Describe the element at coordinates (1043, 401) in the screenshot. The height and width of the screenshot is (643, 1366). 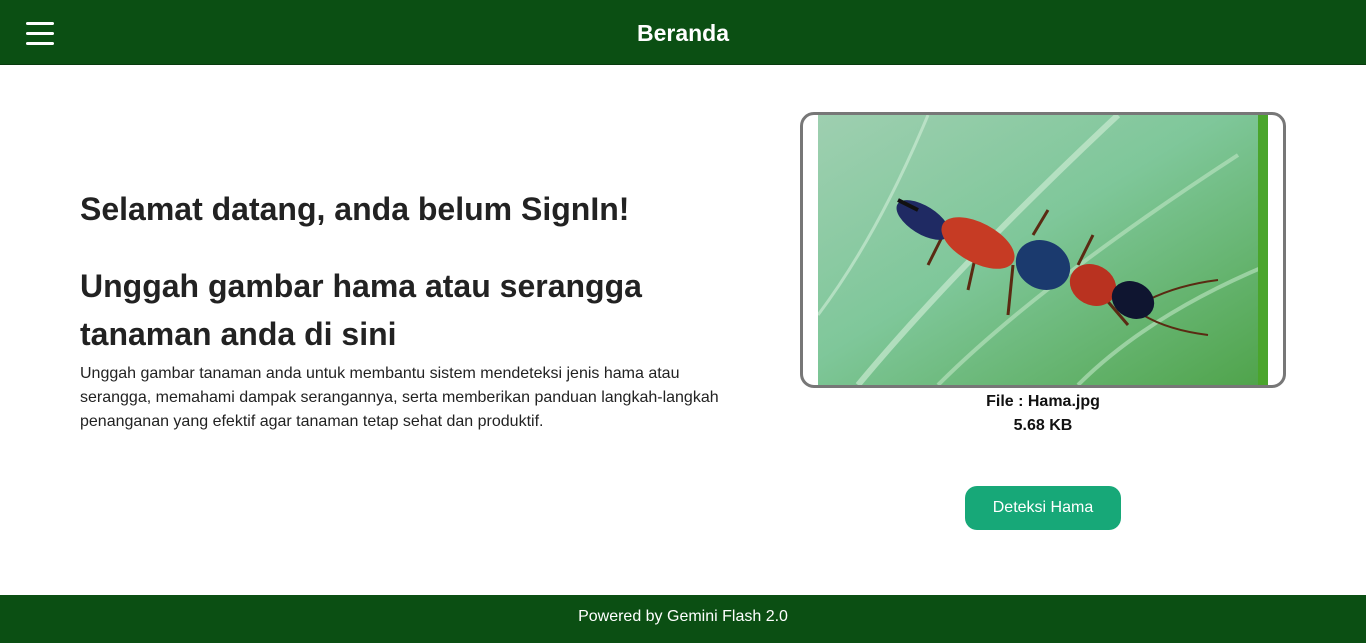
I see `file-name-label: File : Hama.jpg` at that location.